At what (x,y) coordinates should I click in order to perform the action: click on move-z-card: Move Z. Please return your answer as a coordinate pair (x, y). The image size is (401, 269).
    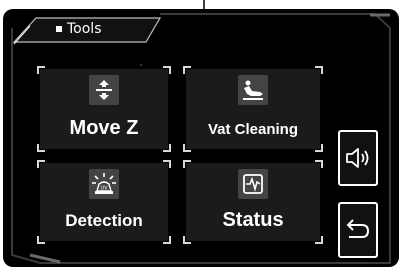
    Looking at the image, I should click on (104, 109).